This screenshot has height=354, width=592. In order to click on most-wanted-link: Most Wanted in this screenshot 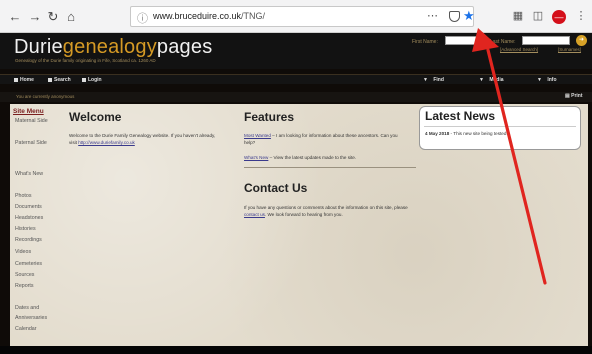, I will do `click(257, 135)`.